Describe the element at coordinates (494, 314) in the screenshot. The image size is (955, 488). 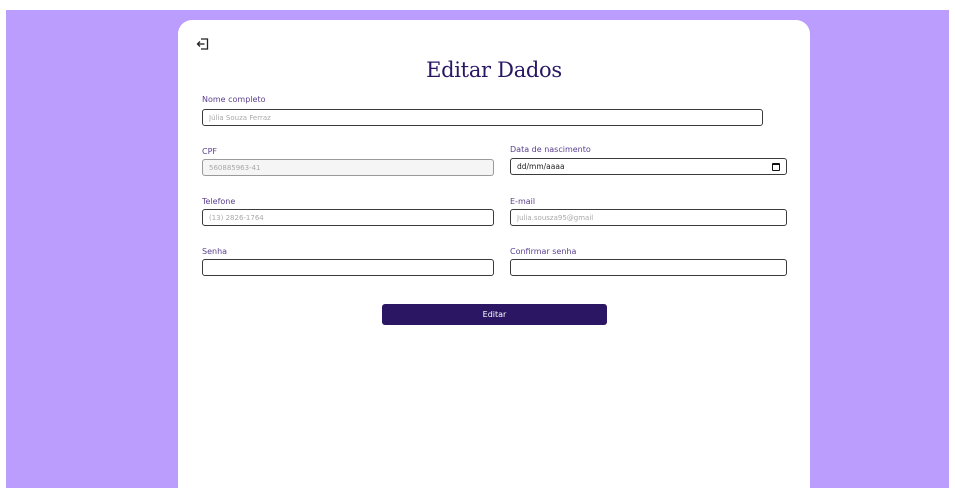
I see `edit-submit-button: Editar` at that location.